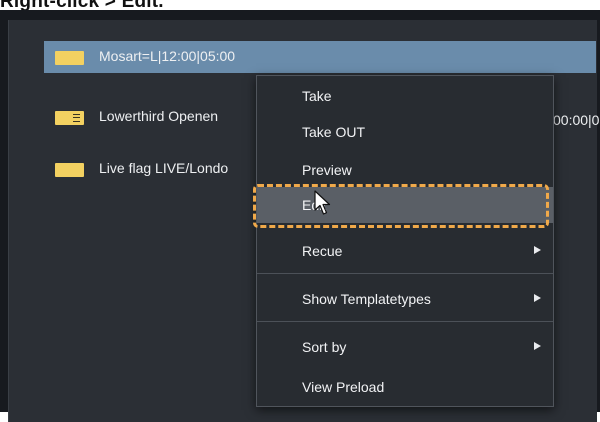  Describe the element at coordinates (576, 120) in the screenshot. I see `playlist-row-trailing-text: 00:00|0` at that location.